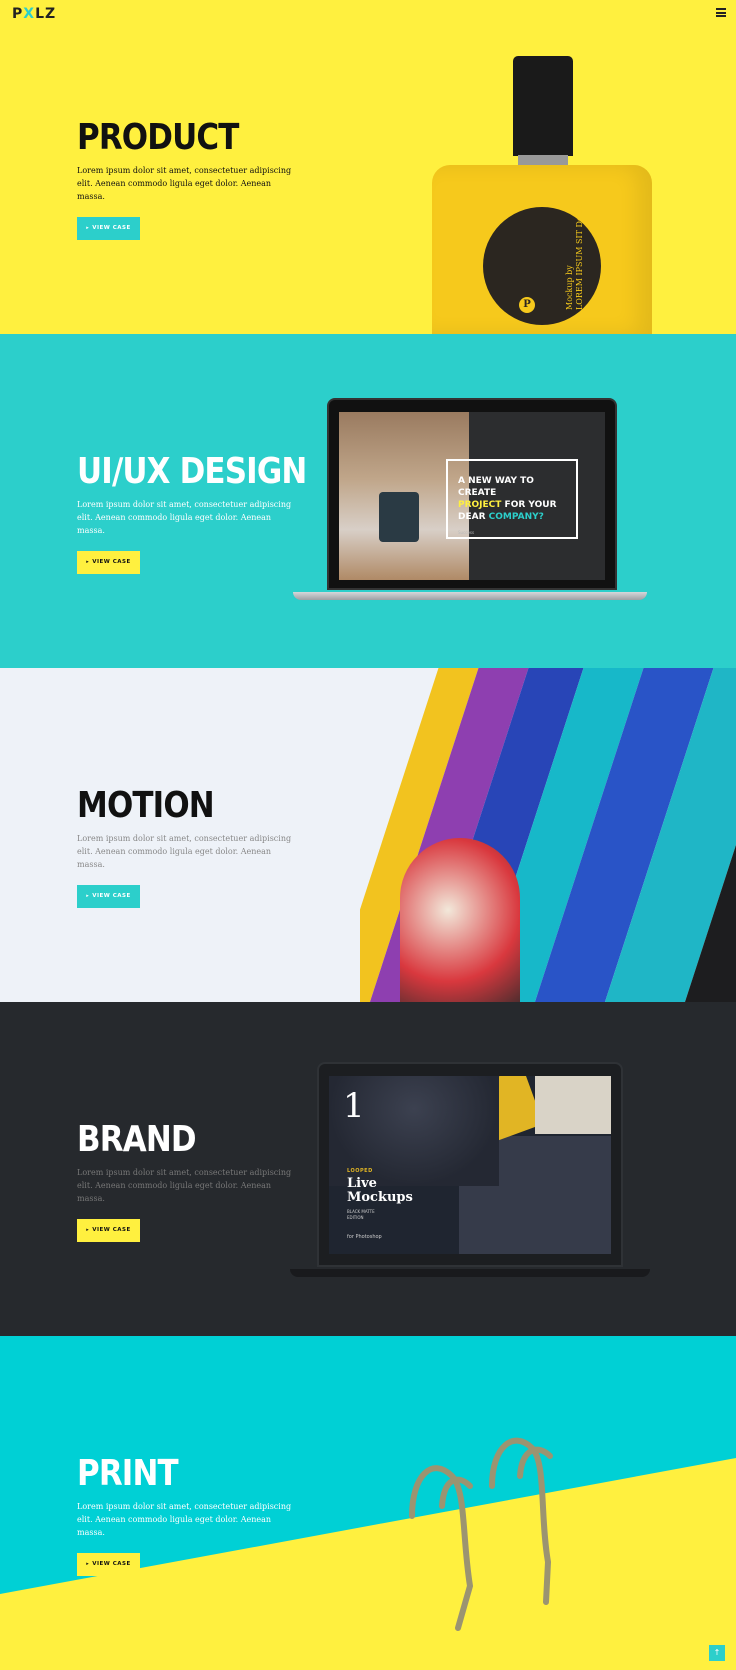  What do you see at coordinates (573, 1105) in the screenshot?
I see `pillow-white` at bounding box center [573, 1105].